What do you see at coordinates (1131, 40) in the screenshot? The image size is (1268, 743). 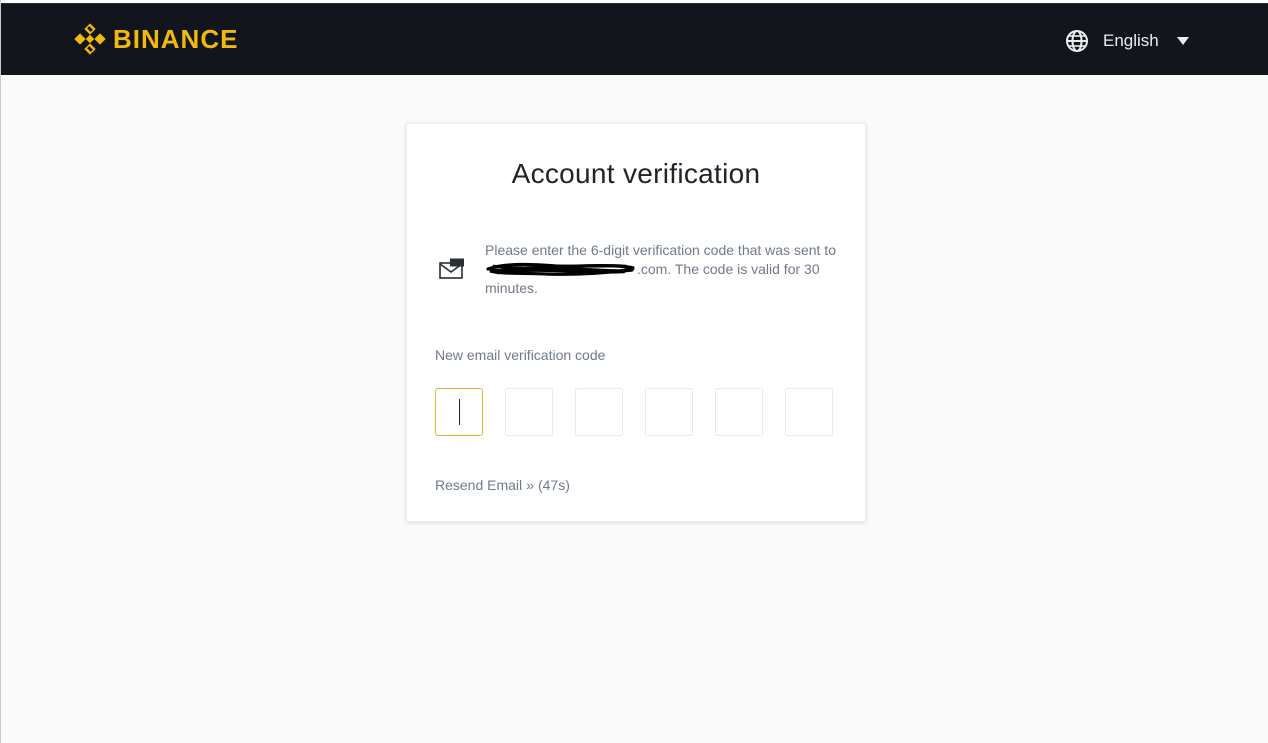 I see `language-label: English` at bounding box center [1131, 40].